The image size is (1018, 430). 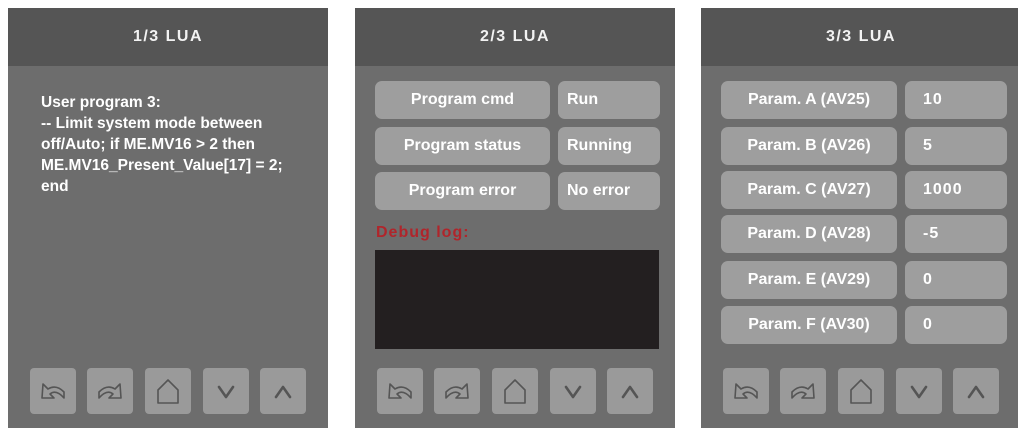 I want to click on program-status-label: Program status, so click(x=462, y=146).